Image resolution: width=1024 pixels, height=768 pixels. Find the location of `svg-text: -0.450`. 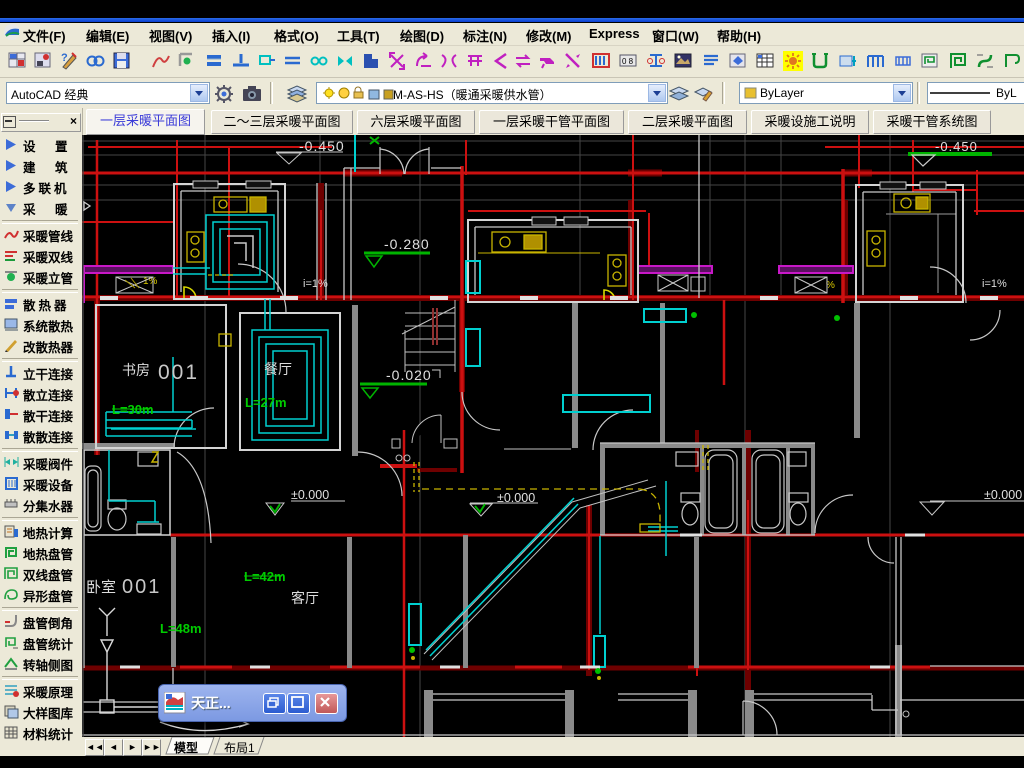

svg-text: -0.450 is located at coordinates (956, 146).